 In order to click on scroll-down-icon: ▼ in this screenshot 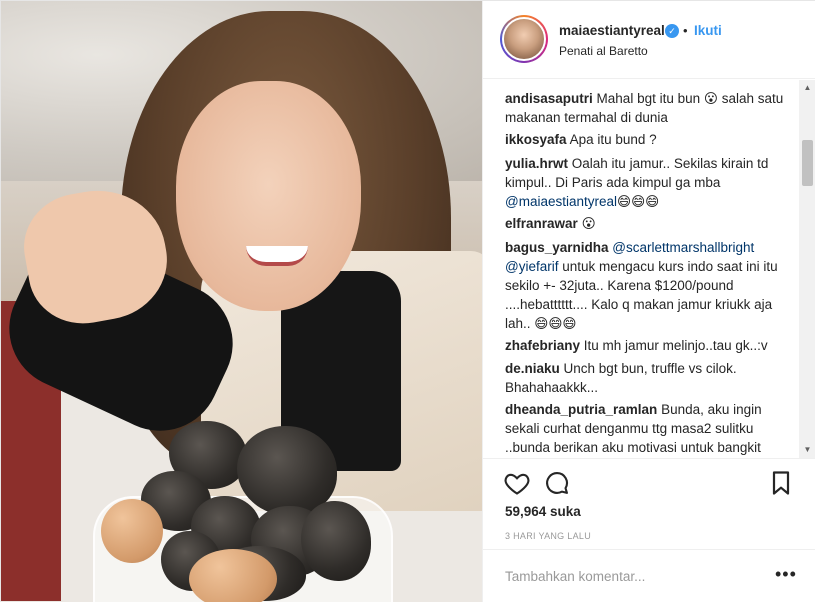, I will do `click(807, 450)`.